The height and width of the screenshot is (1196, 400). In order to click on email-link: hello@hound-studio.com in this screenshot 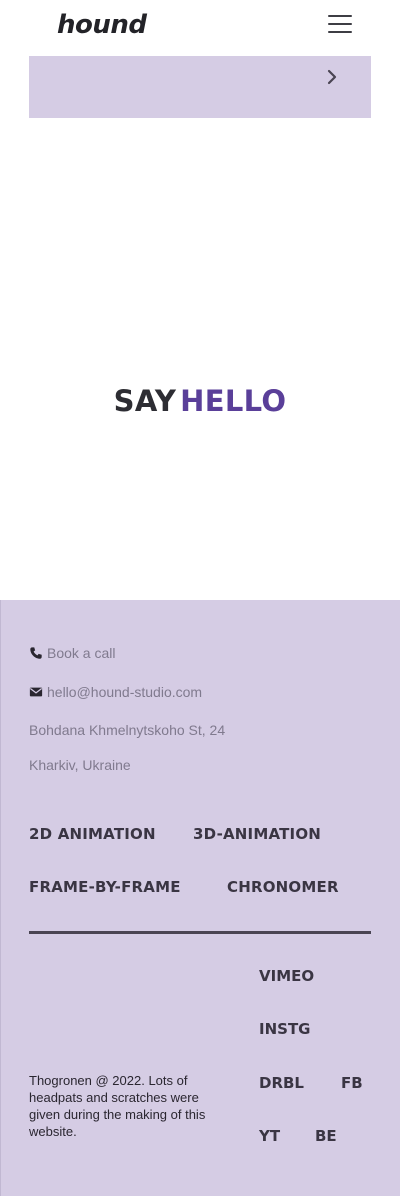, I will do `click(115, 692)`.